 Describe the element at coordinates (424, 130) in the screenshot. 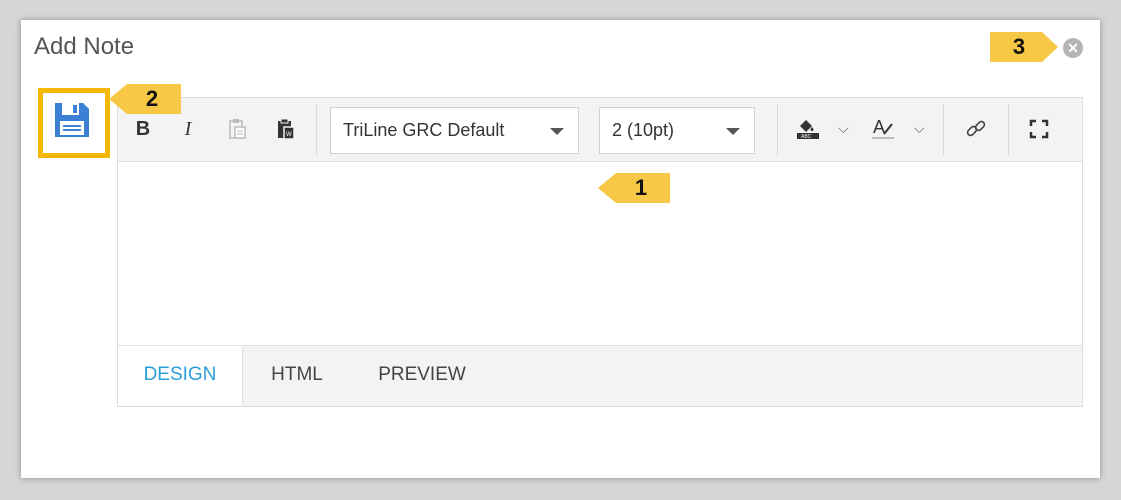

I see `font-family-value: TriLine GRC Default` at that location.